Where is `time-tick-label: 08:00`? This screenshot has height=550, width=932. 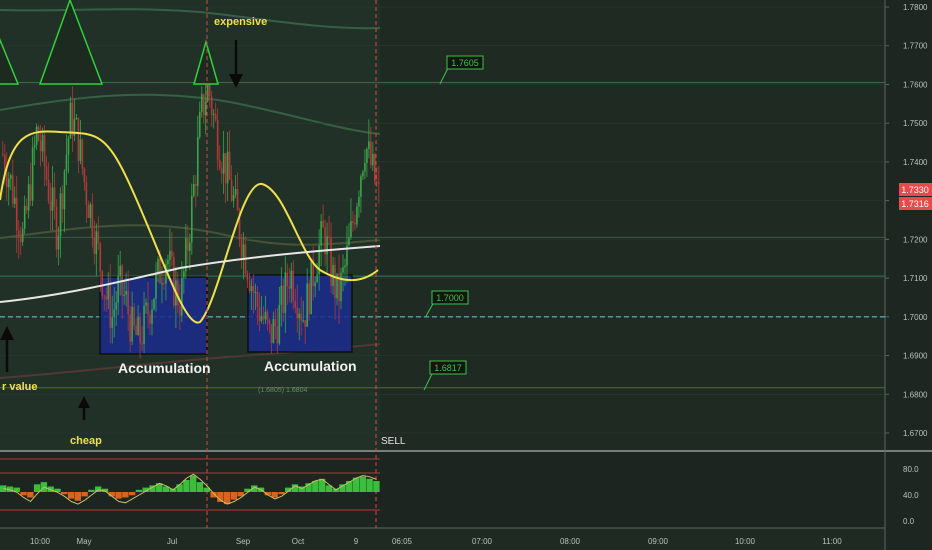
time-tick-label: 08:00 is located at coordinates (570, 541).